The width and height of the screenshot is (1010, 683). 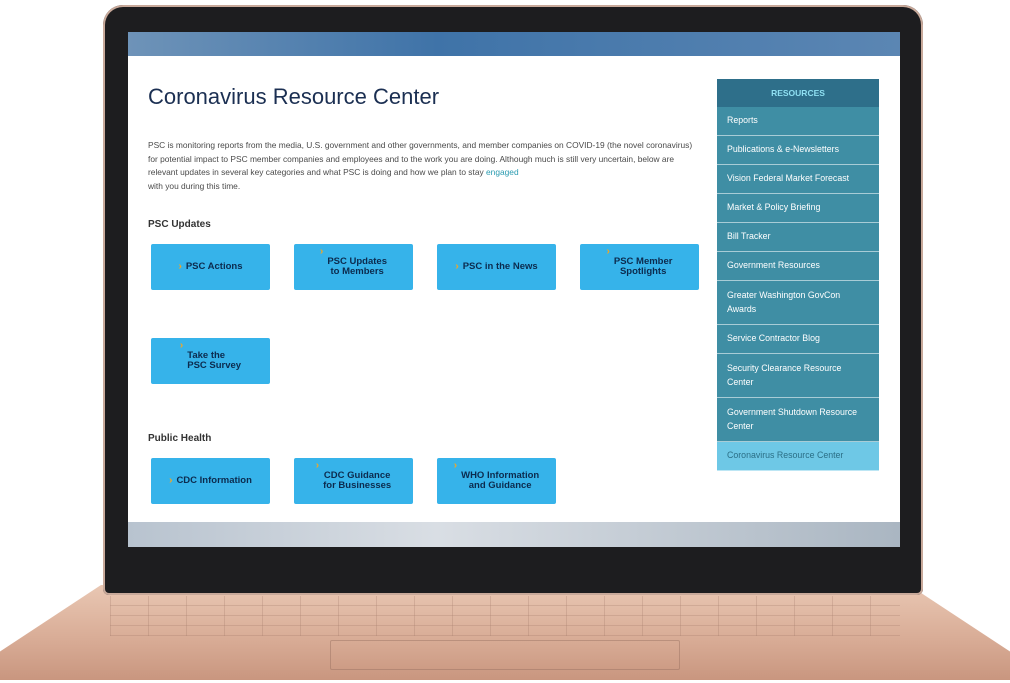 I want to click on tile-label: PSC Member Spotlights, so click(x=643, y=266).